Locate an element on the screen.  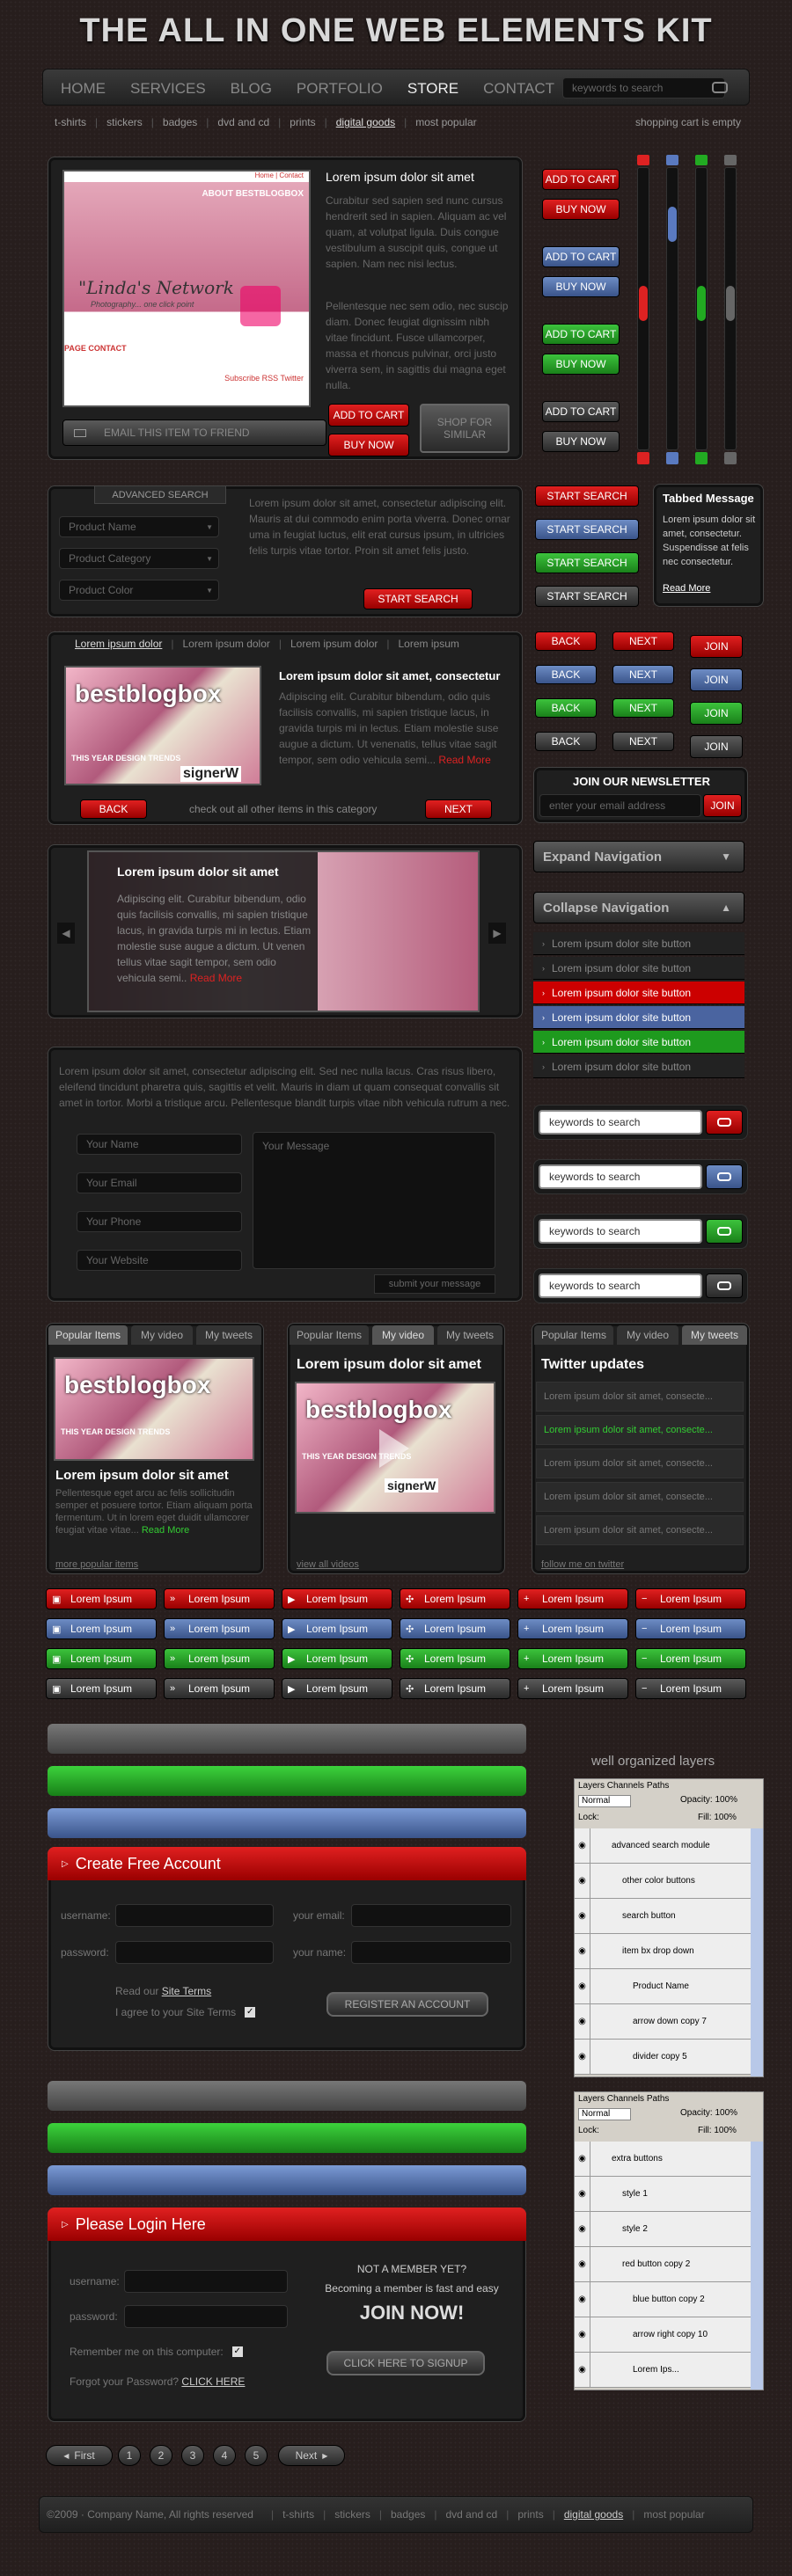
gallery-back-button: BACK is located at coordinates (114, 809).